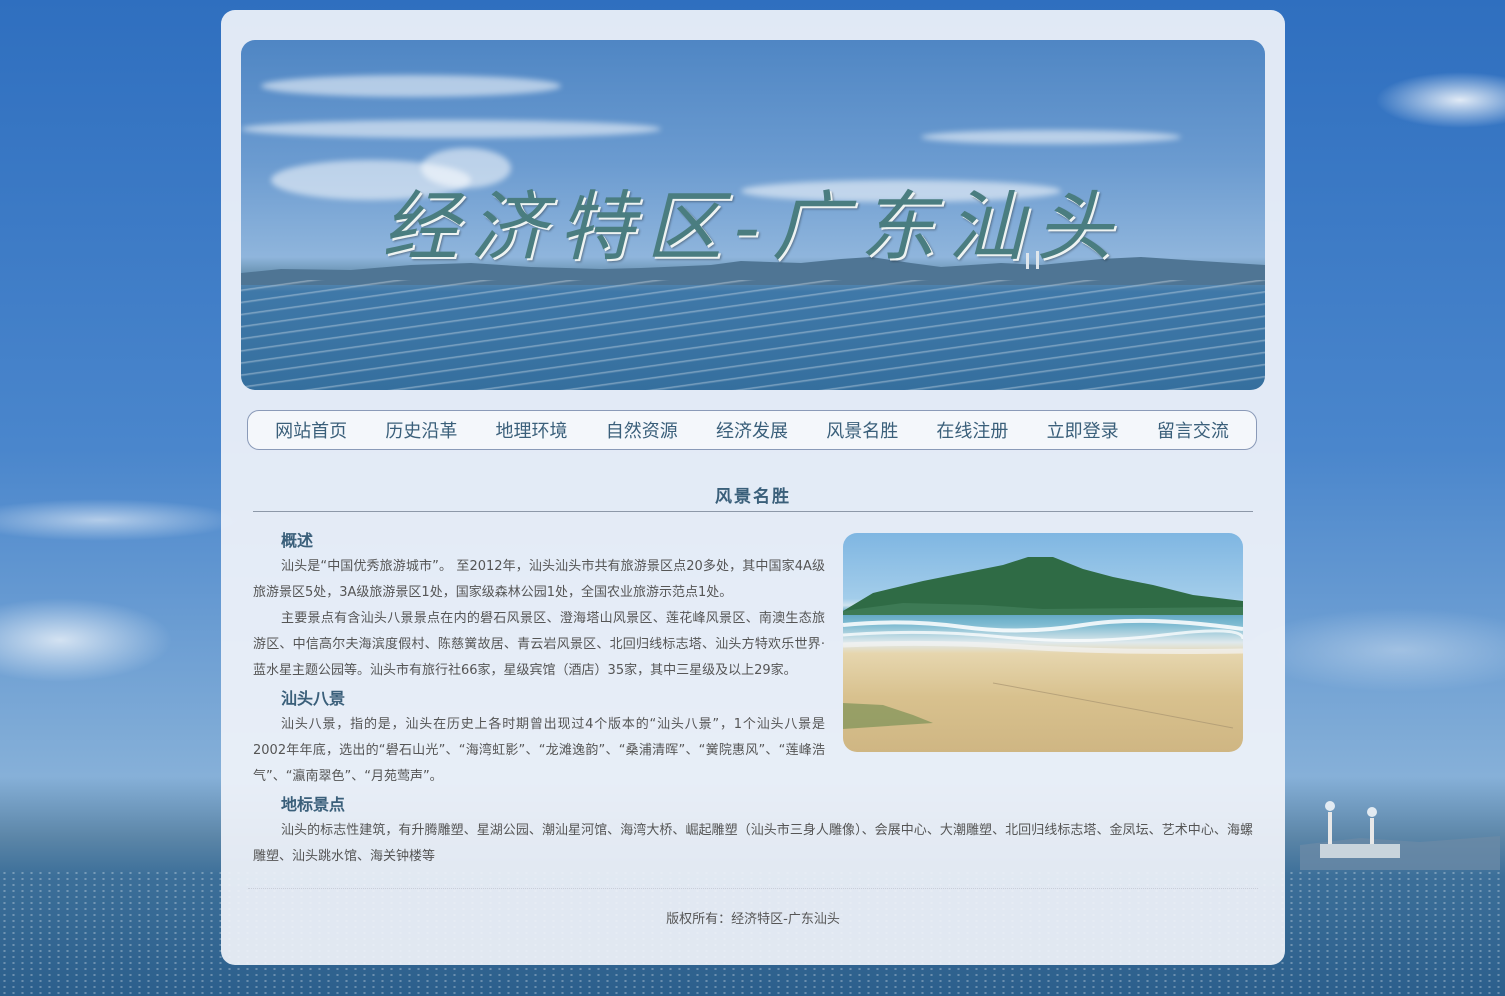  What do you see at coordinates (753, 226) in the screenshot?
I see `site-title: 经济特区-广东汕头` at bounding box center [753, 226].